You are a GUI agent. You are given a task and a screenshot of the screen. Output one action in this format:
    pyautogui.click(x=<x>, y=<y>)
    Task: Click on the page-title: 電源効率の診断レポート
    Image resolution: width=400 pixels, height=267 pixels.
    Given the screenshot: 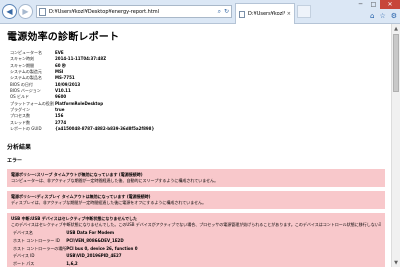 What is the action you would take?
    pyautogui.click(x=63, y=37)
    